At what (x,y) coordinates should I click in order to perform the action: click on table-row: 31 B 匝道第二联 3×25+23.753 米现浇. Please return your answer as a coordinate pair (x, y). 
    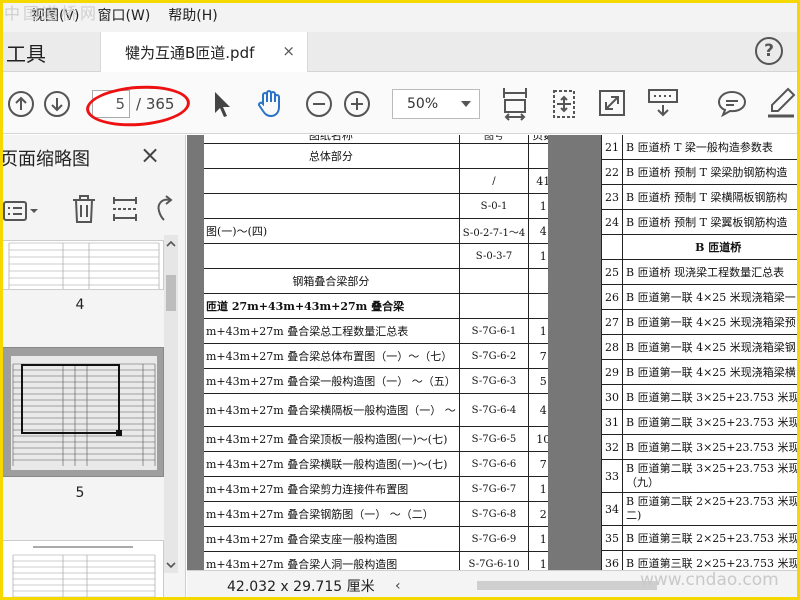
    Looking at the image, I should click on (700, 422).